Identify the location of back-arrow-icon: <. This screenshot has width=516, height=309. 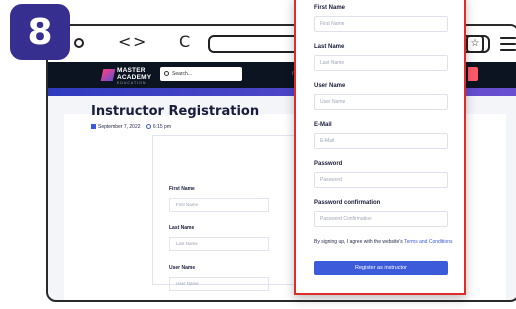
(124, 42).